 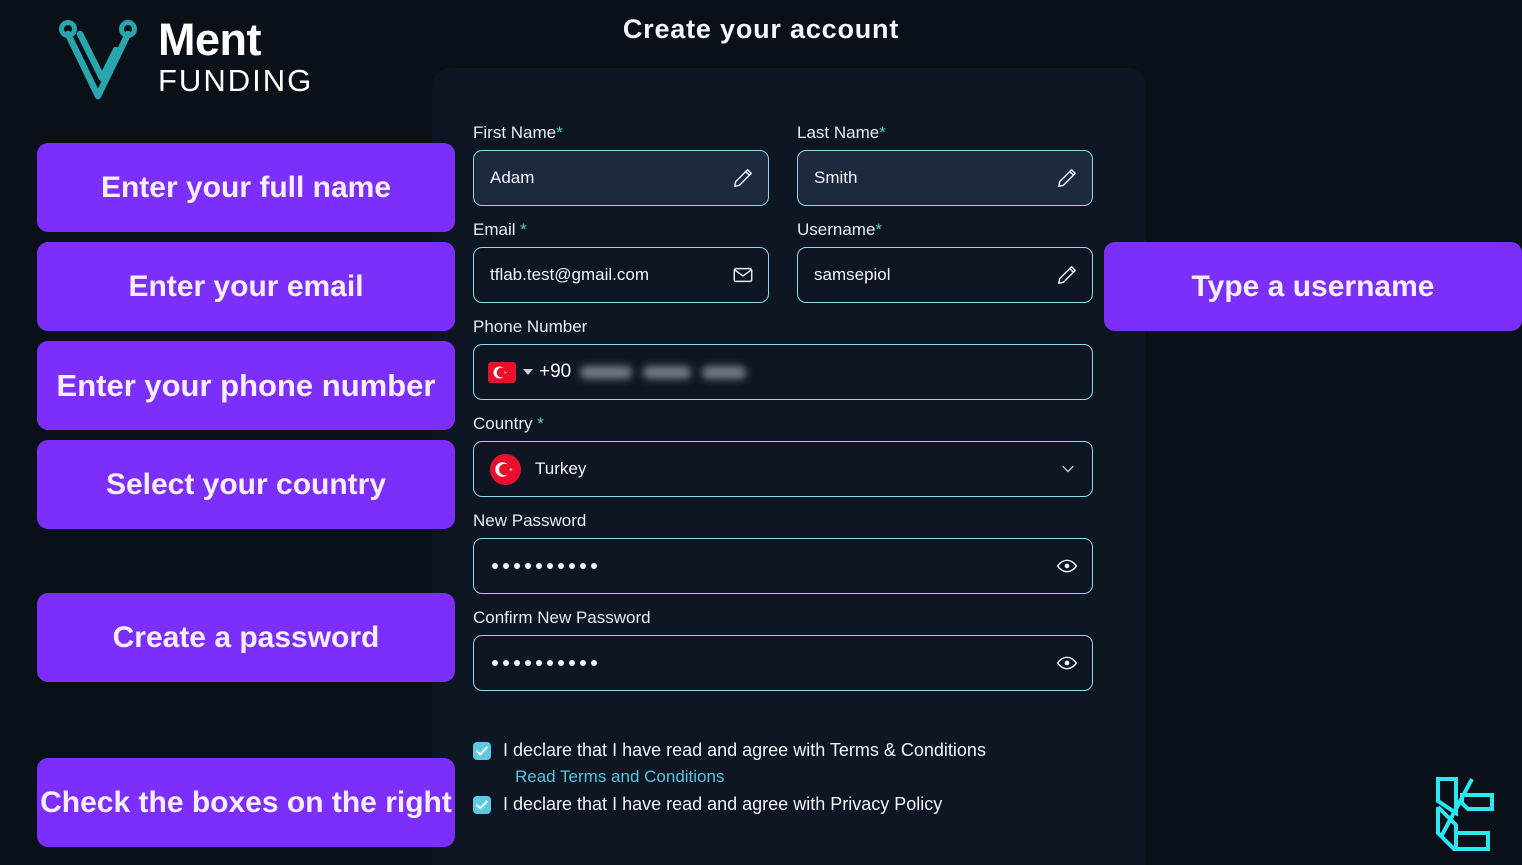 What do you see at coordinates (543, 663) in the screenshot?
I see `confirm-password-value` at bounding box center [543, 663].